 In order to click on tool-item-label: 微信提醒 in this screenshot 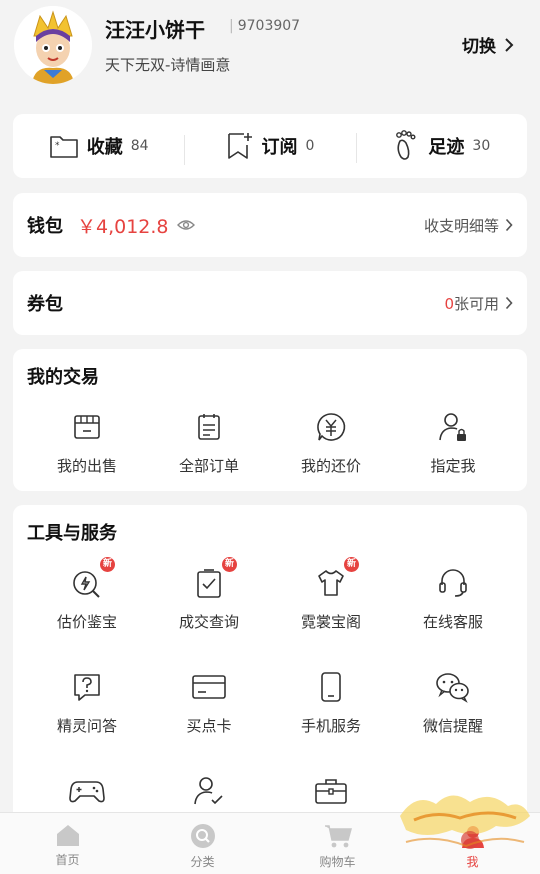, I will do `click(452, 726)`.